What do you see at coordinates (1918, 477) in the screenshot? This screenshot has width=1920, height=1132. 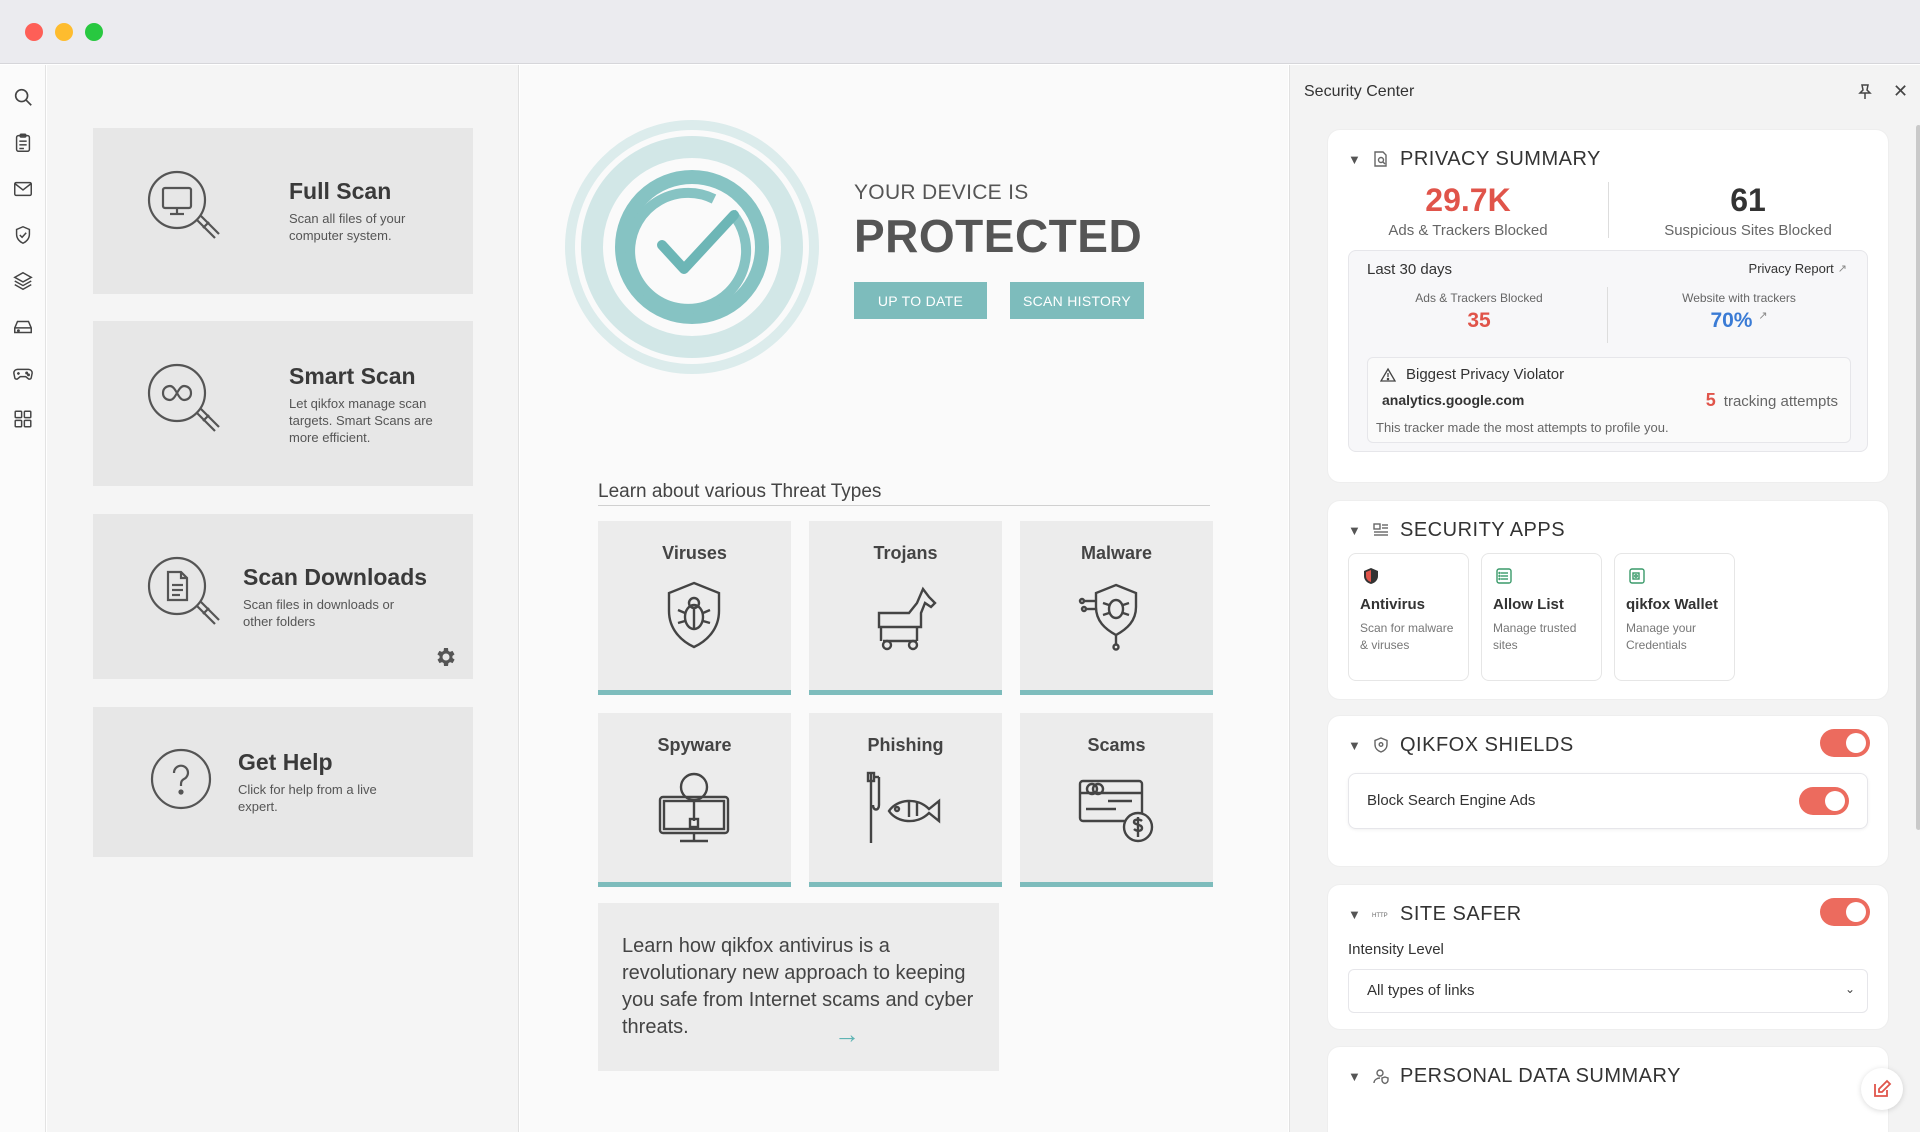 I see `scrollbar` at bounding box center [1918, 477].